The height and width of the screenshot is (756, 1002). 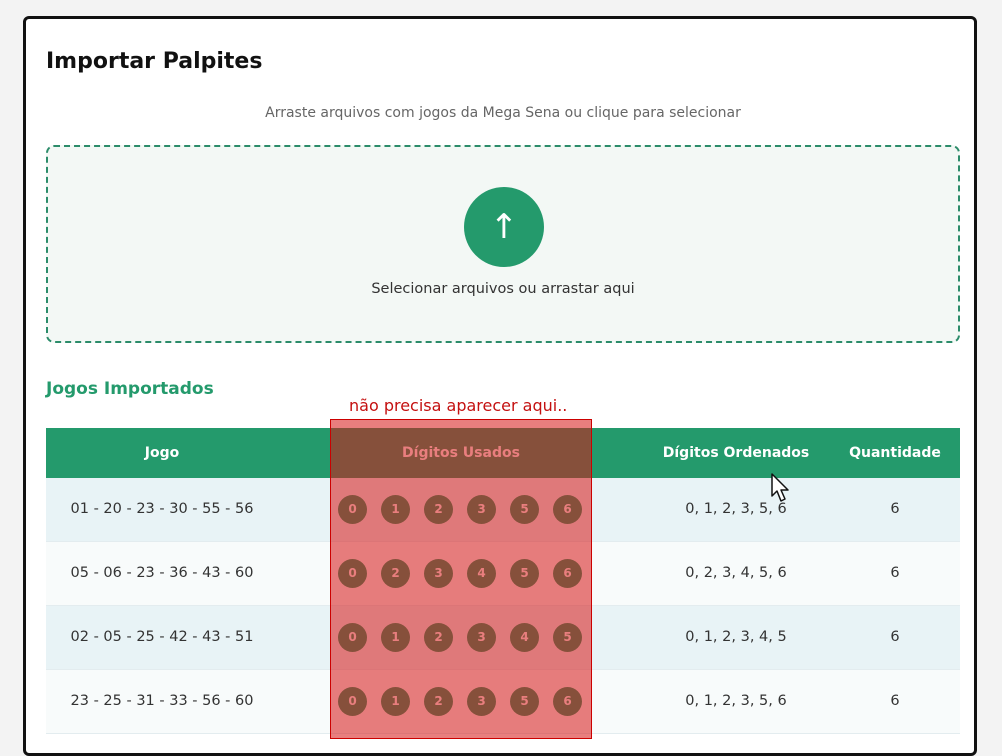 What do you see at coordinates (162, 453) in the screenshot?
I see `header-jogo: Jogo` at bounding box center [162, 453].